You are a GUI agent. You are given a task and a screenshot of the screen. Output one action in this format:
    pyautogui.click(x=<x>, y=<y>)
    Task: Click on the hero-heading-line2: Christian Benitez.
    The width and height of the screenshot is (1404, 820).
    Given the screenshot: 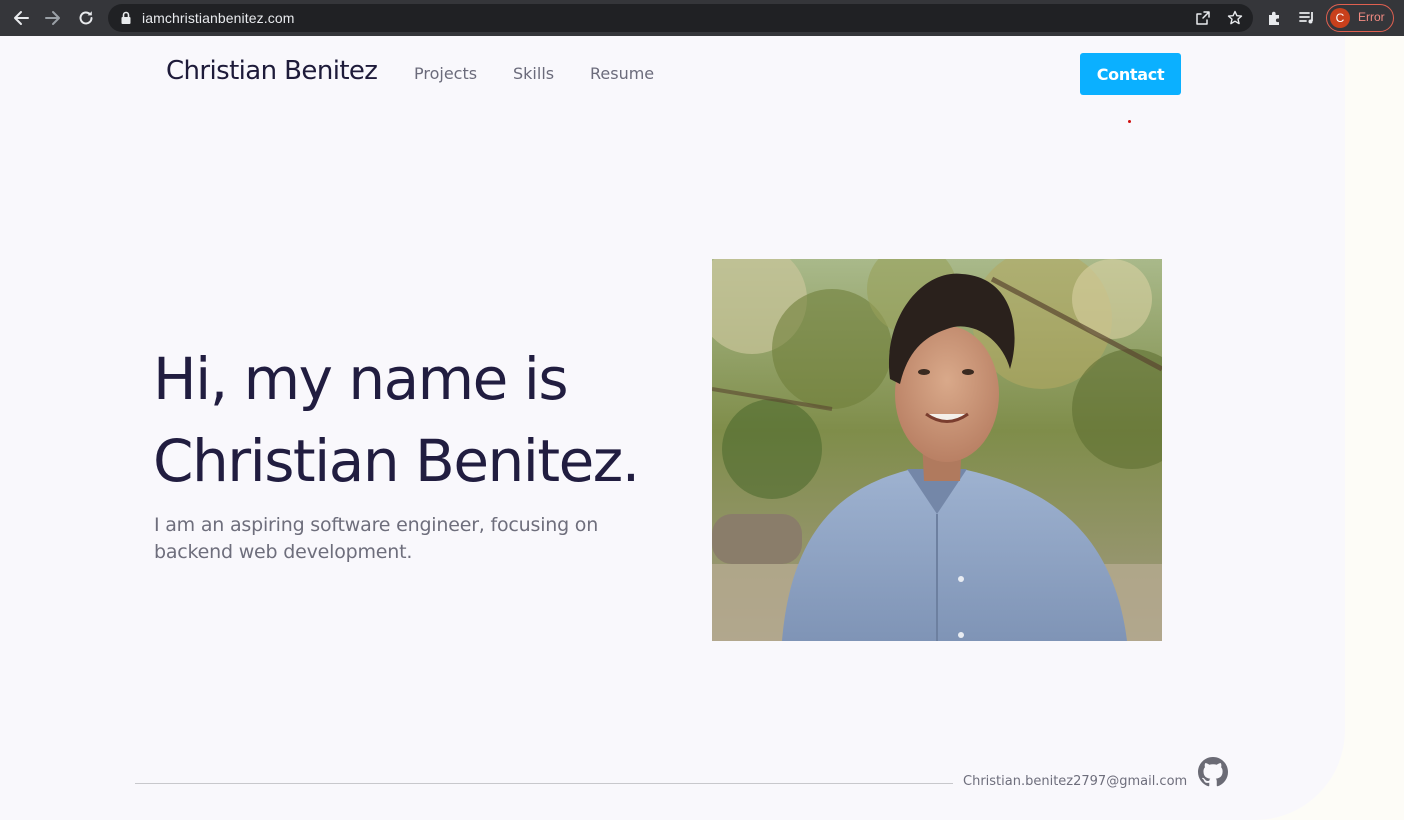 What is the action you would take?
    pyautogui.click(x=396, y=461)
    